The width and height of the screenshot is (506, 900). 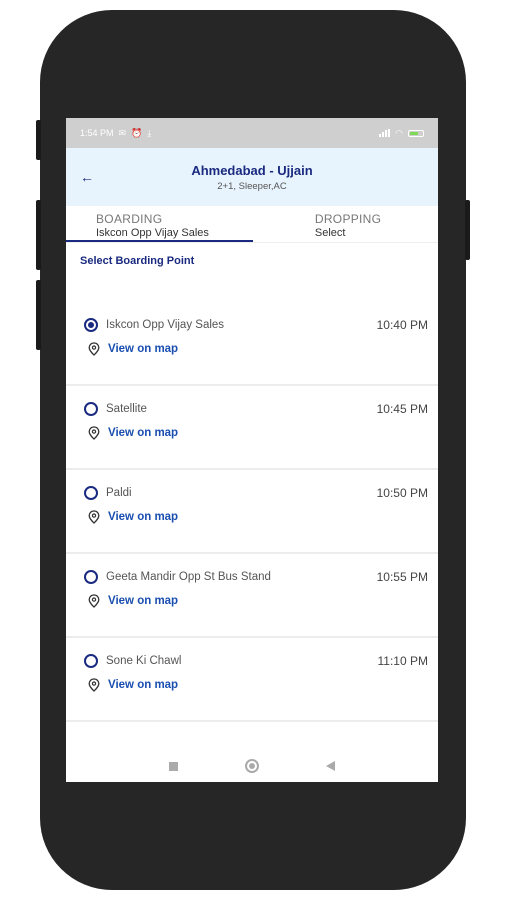 What do you see at coordinates (252, 133) in the screenshot?
I see `status-bar: 1:54 PM ✉ ⏰ ⤓ ◠` at bounding box center [252, 133].